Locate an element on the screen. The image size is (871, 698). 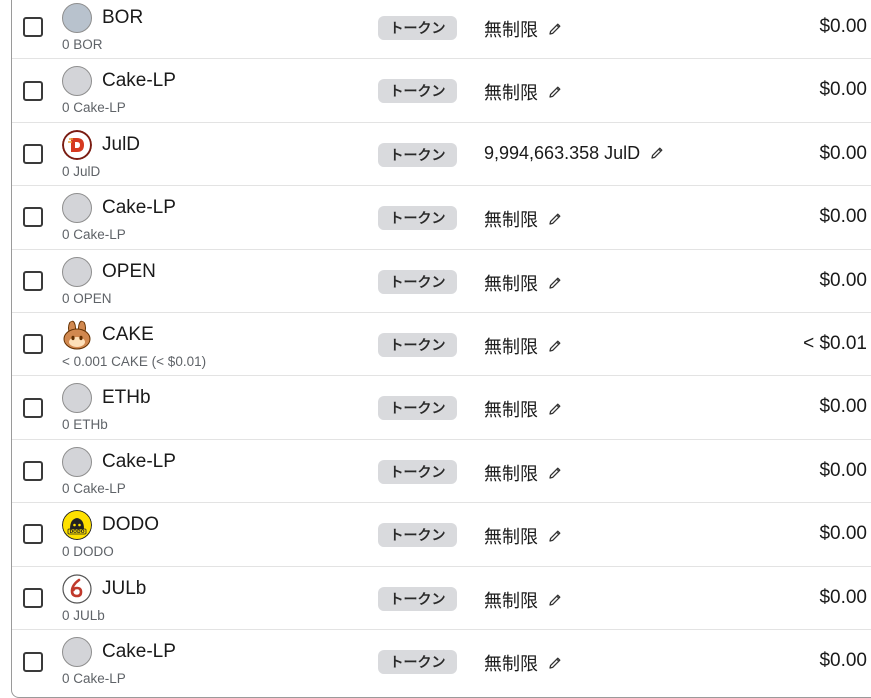
dodo-logo-icon: DODO is located at coordinates (77, 525).